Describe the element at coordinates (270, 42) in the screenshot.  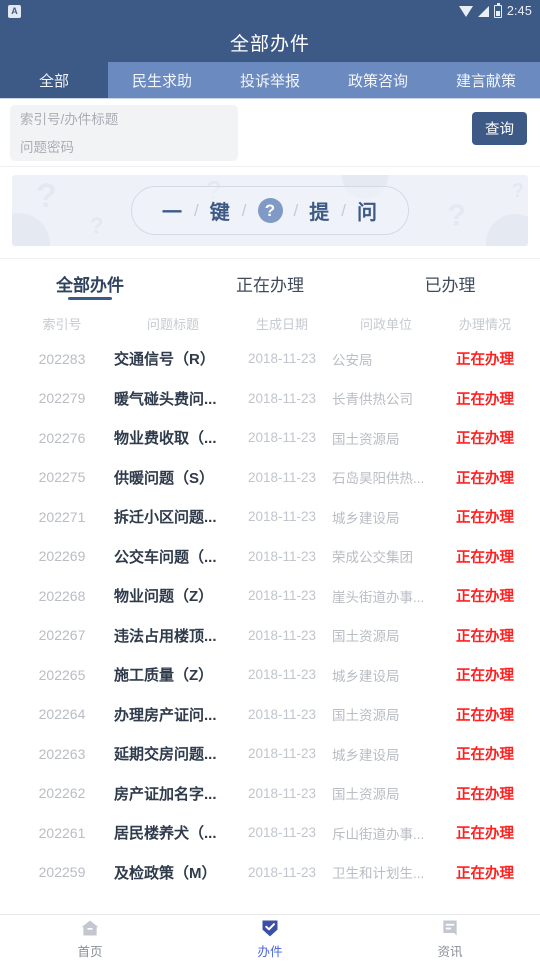
I see `page-title: 全部办件` at that location.